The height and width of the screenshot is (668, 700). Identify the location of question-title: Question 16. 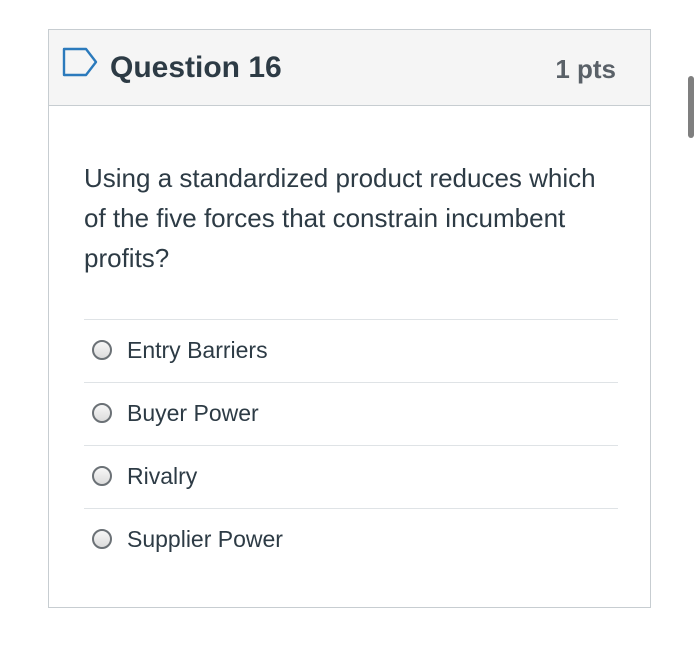
(196, 67).